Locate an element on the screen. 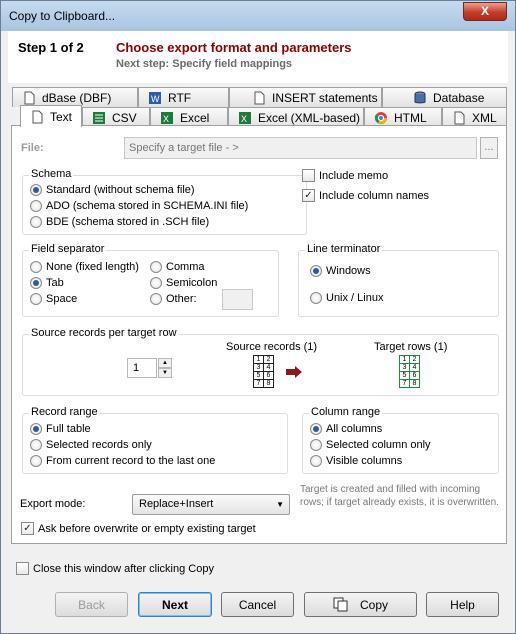  range-selected-records-radio: Selected records only is located at coordinates (91, 445).